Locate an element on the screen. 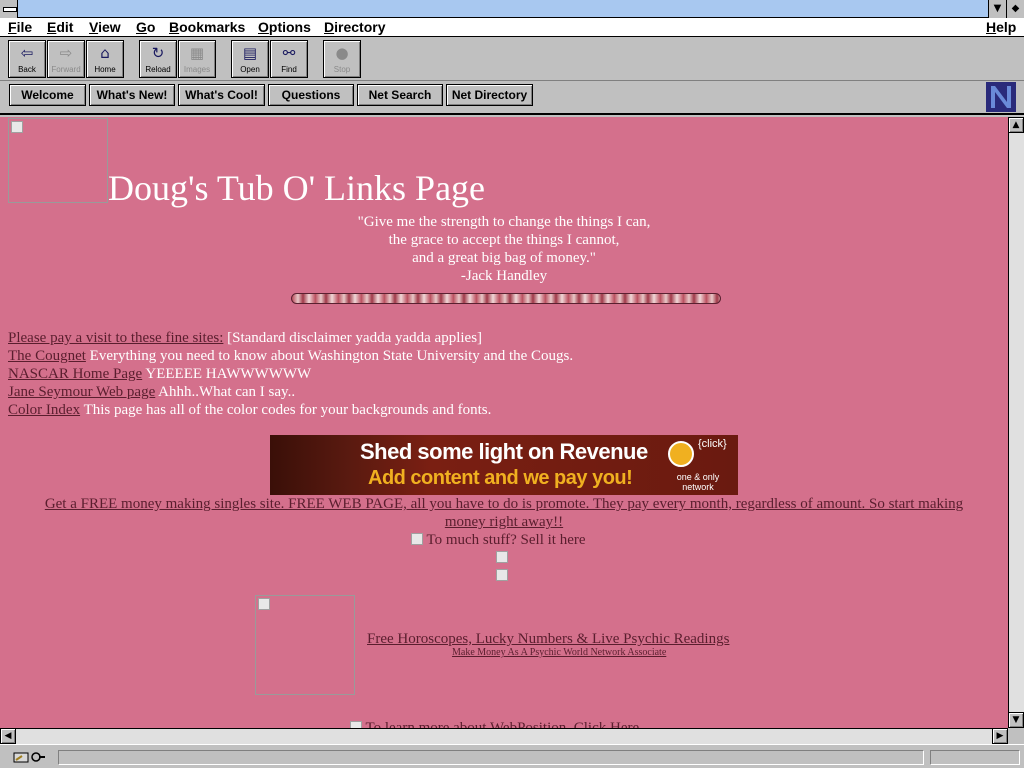 The height and width of the screenshot is (768, 1024). netscape-logo is located at coordinates (1001, 97).